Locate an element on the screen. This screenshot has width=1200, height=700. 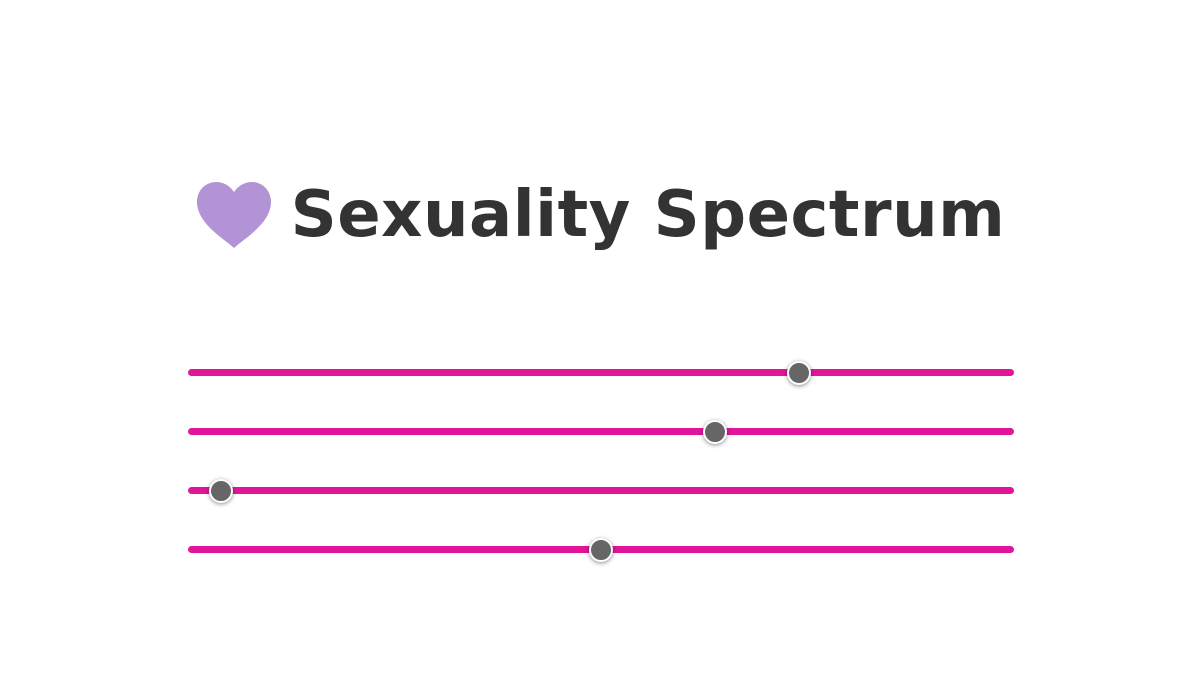
heart-icon is located at coordinates (233, 215).